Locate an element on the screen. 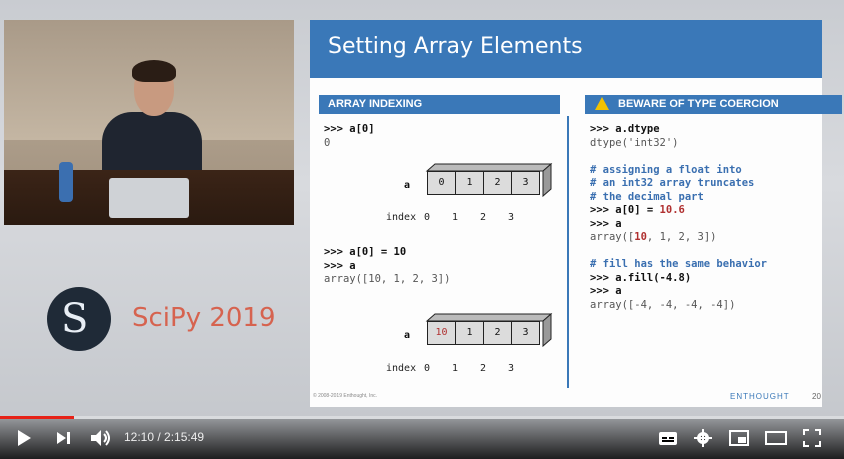 The width and height of the screenshot is (844, 459). enthought-logo: ENTHOUGHT is located at coordinates (760, 396).